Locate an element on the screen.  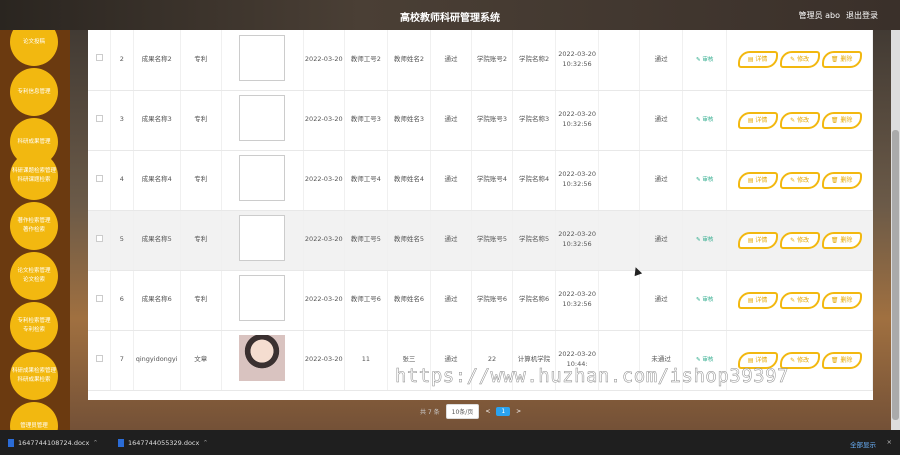
college-name: 学院名称3 is located at coordinates (534, 120).